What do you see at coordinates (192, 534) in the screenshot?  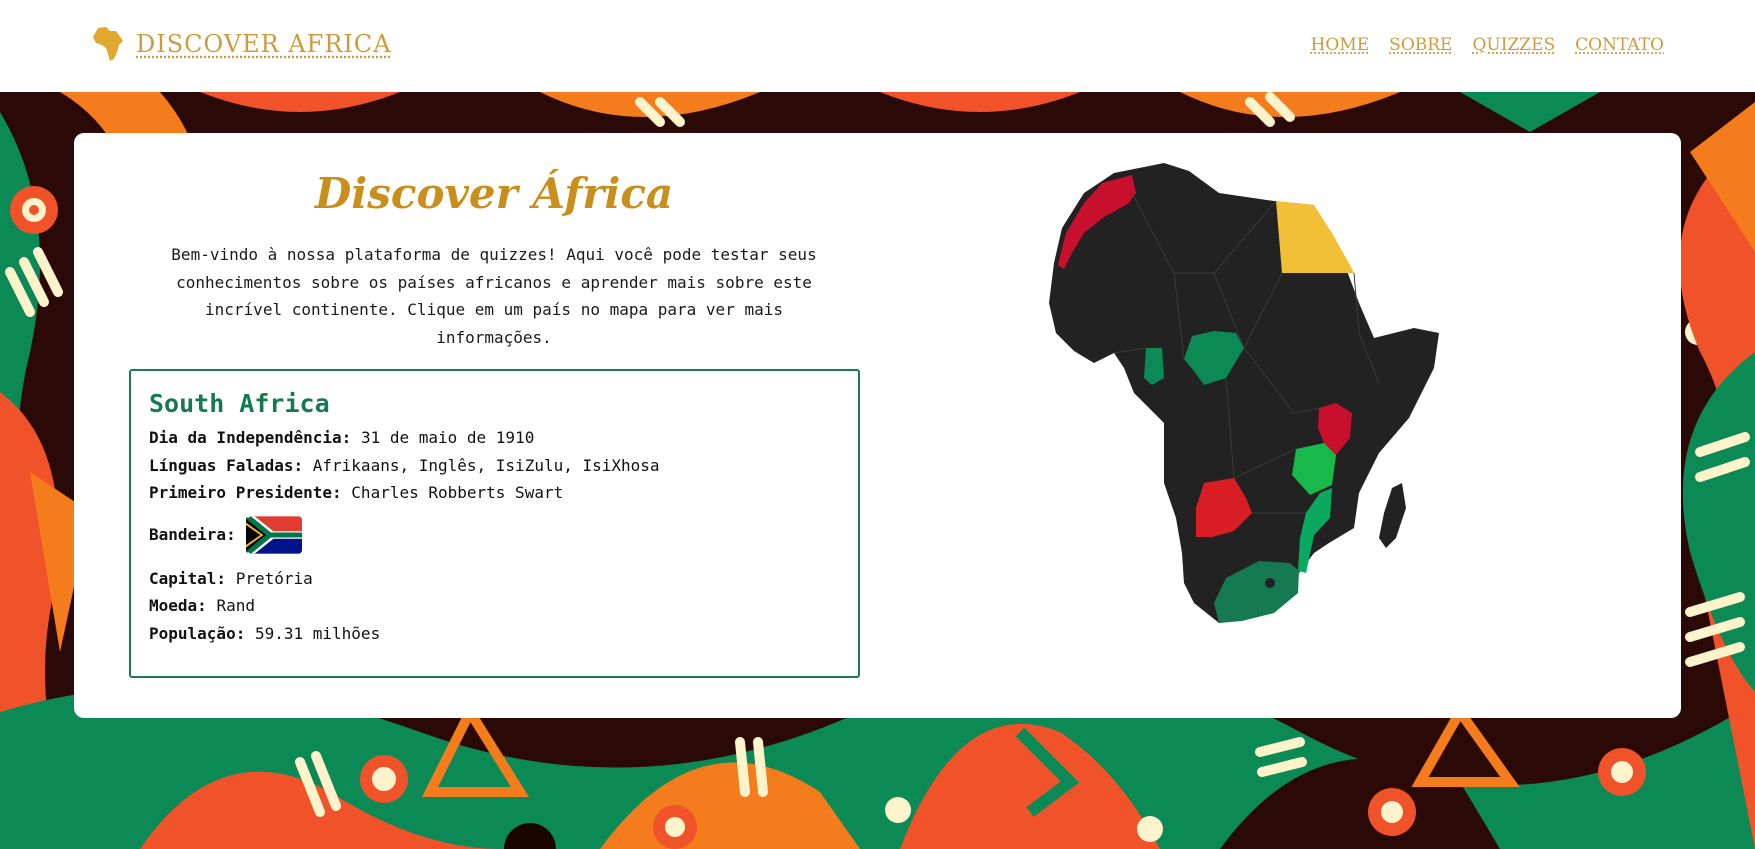 I see `flag-label: Bandeira:` at bounding box center [192, 534].